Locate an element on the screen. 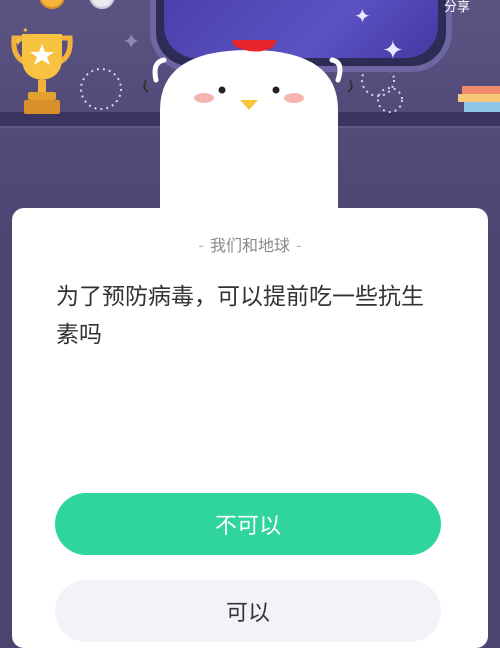 This screenshot has height=648, width=500. book-stack-icon is located at coordinates (479, 99).